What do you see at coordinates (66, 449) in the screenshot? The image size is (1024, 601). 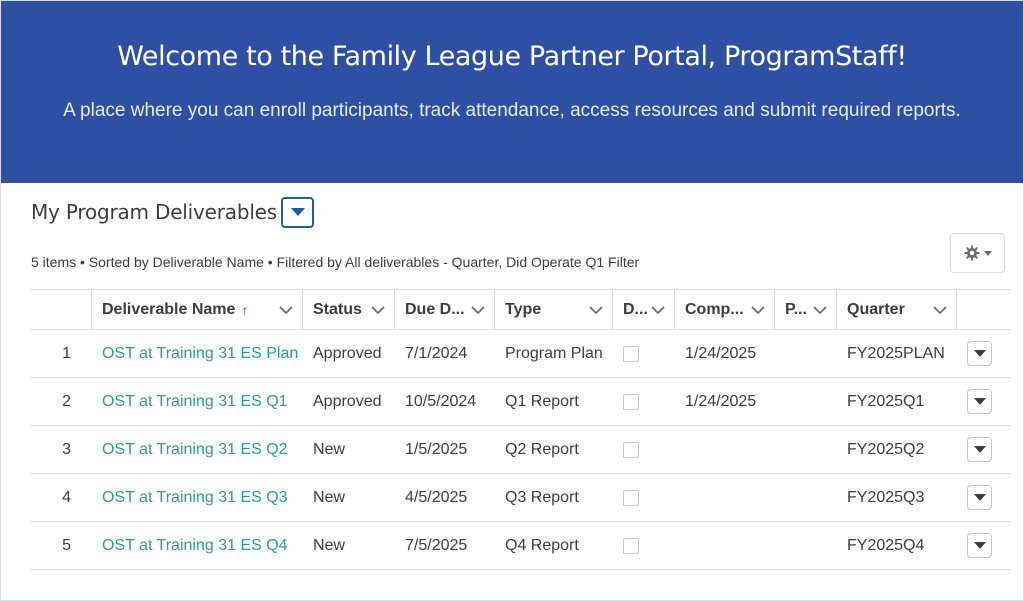 I see `row-number: 3` at bounding box center [66, 449].